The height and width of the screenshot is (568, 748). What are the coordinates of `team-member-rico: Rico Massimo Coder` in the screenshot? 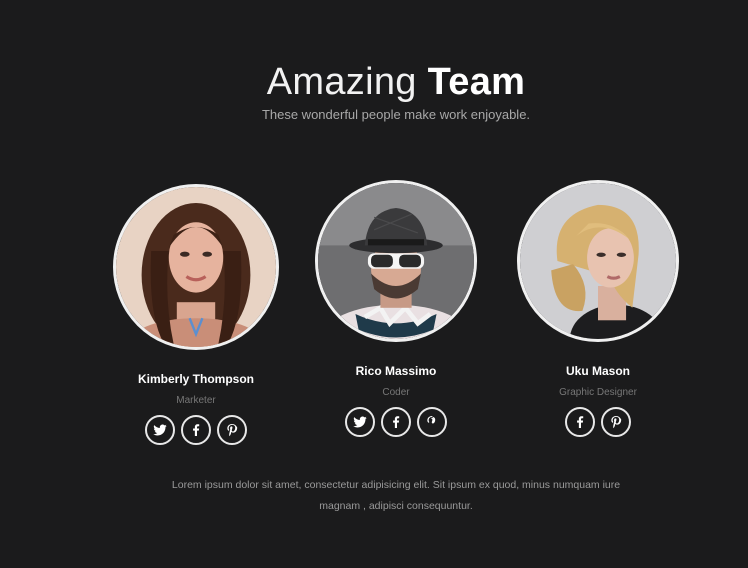 It's located at (396, 308).